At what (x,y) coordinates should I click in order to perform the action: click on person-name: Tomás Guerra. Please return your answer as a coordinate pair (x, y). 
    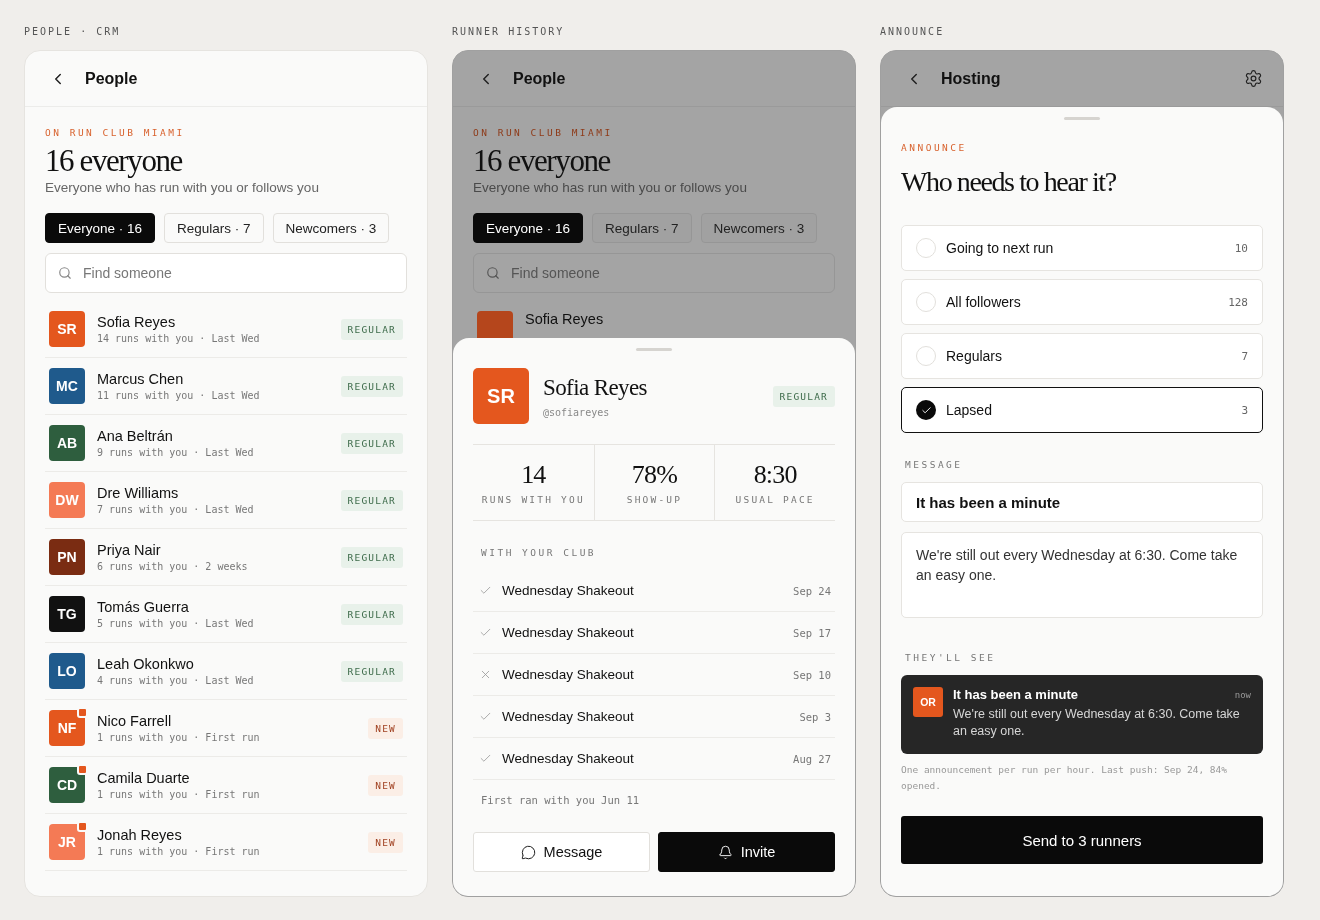
    Looking at the image, I should click on (143, 607).